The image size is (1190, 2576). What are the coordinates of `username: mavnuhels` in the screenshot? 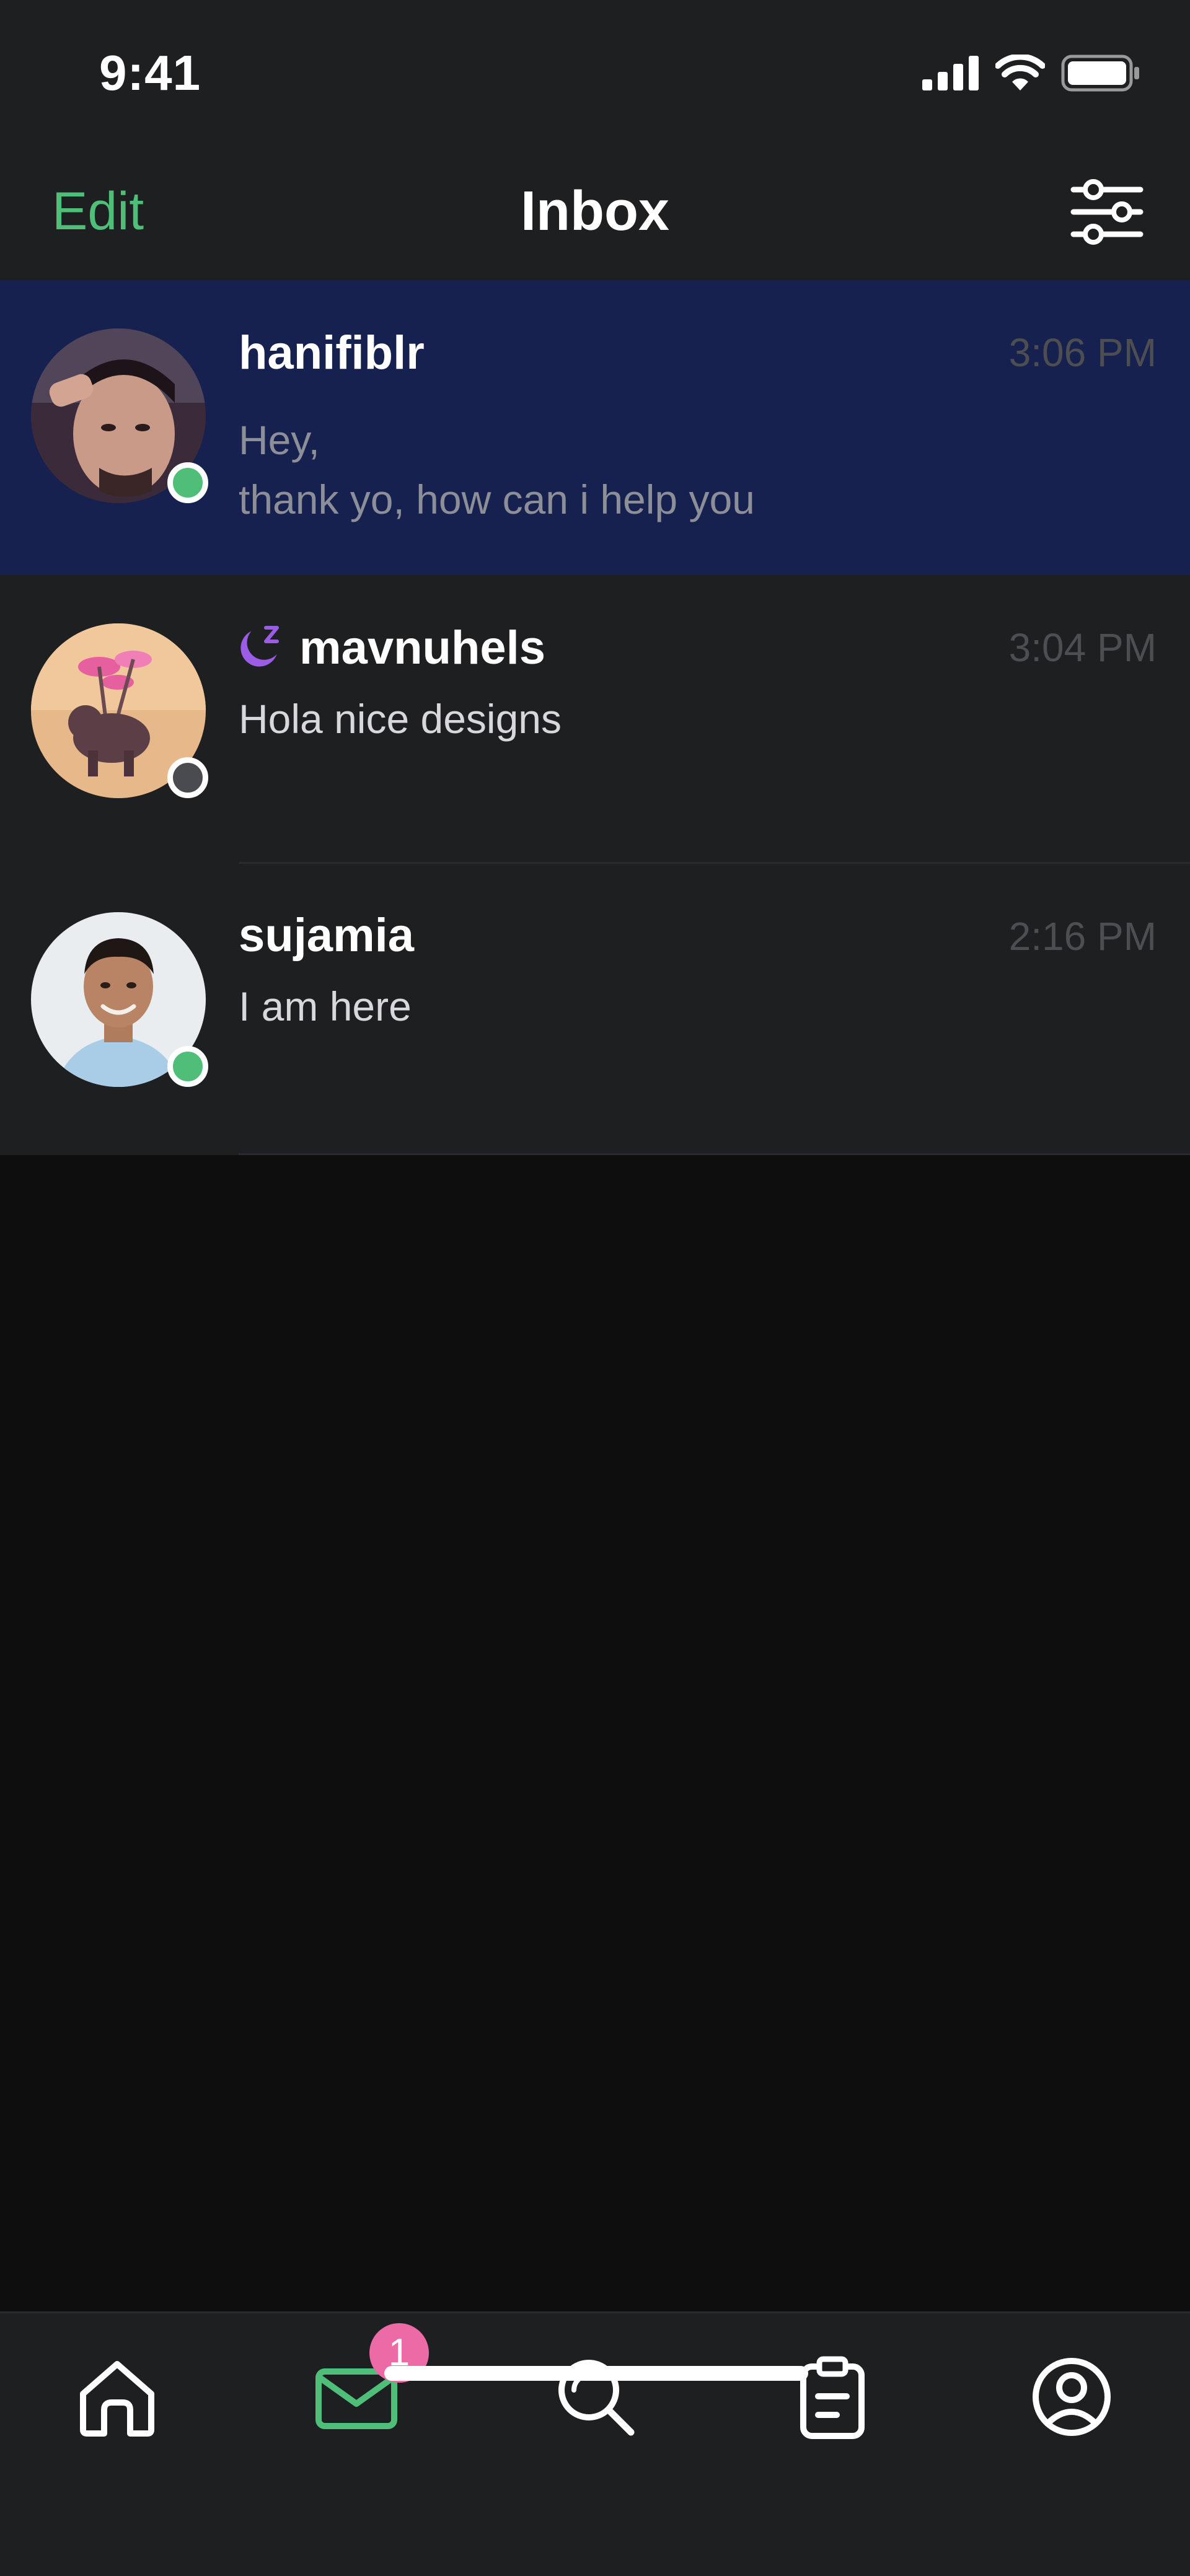 It's located at (422, 648).